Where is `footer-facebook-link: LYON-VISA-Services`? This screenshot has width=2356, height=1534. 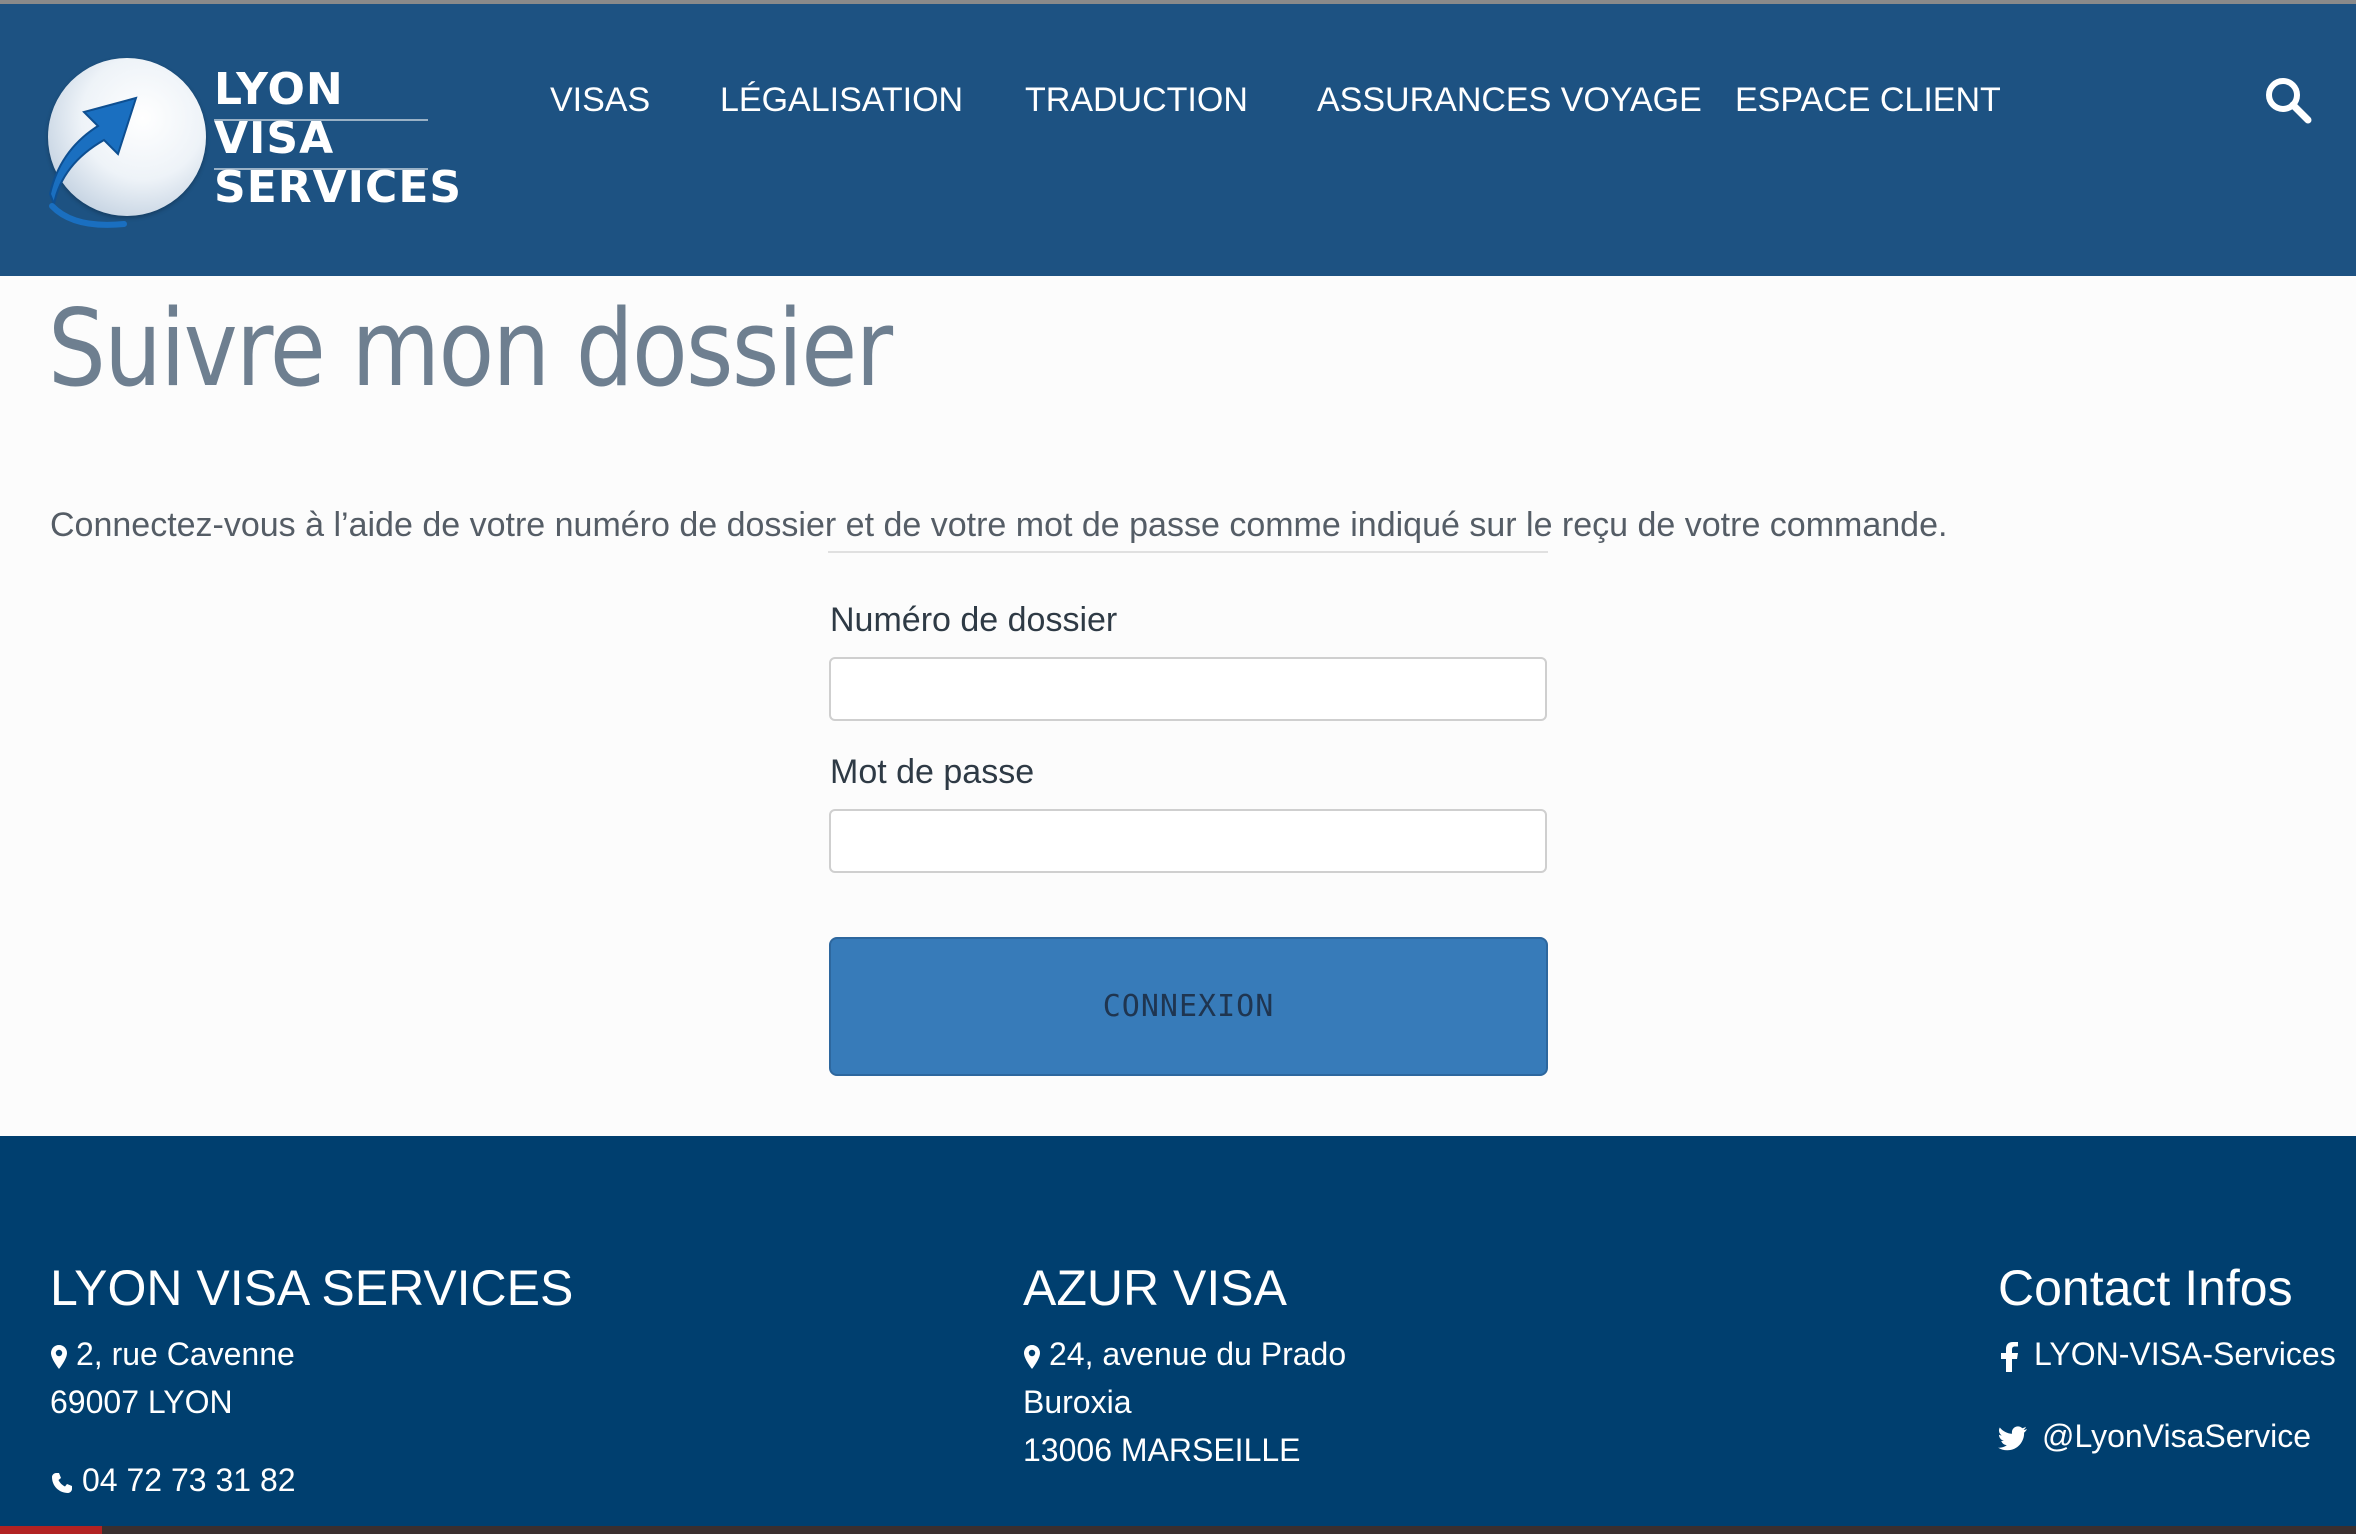
footer-facebook-link: LYON-VISA-Services is located at coordinates (2167, 1354).